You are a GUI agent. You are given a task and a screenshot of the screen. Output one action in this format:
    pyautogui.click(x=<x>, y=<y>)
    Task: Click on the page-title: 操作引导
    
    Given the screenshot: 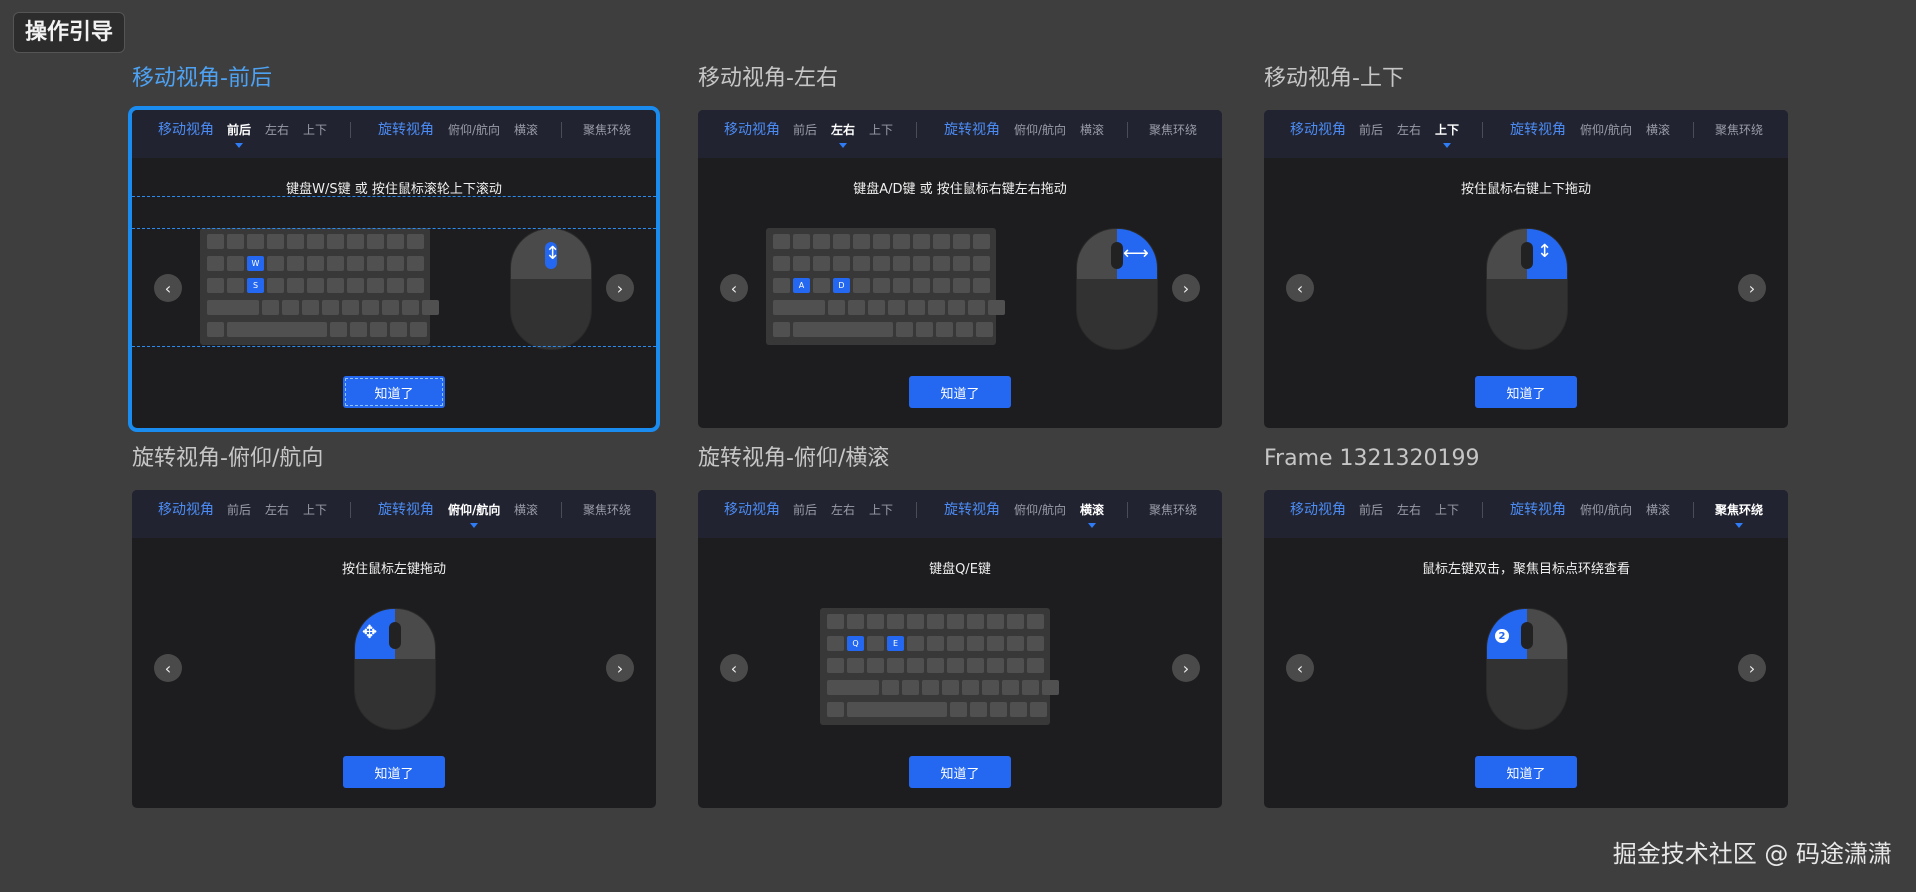 What is the action you would take?
    pyautogui.click(x=69, y=33)
    